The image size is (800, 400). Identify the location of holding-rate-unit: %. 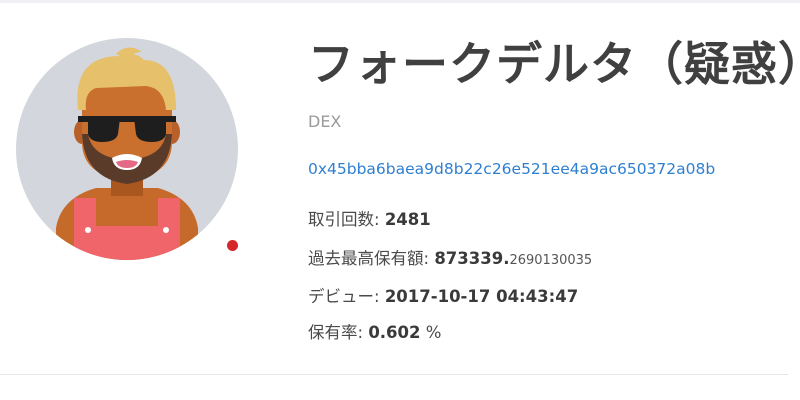
(433, 332).